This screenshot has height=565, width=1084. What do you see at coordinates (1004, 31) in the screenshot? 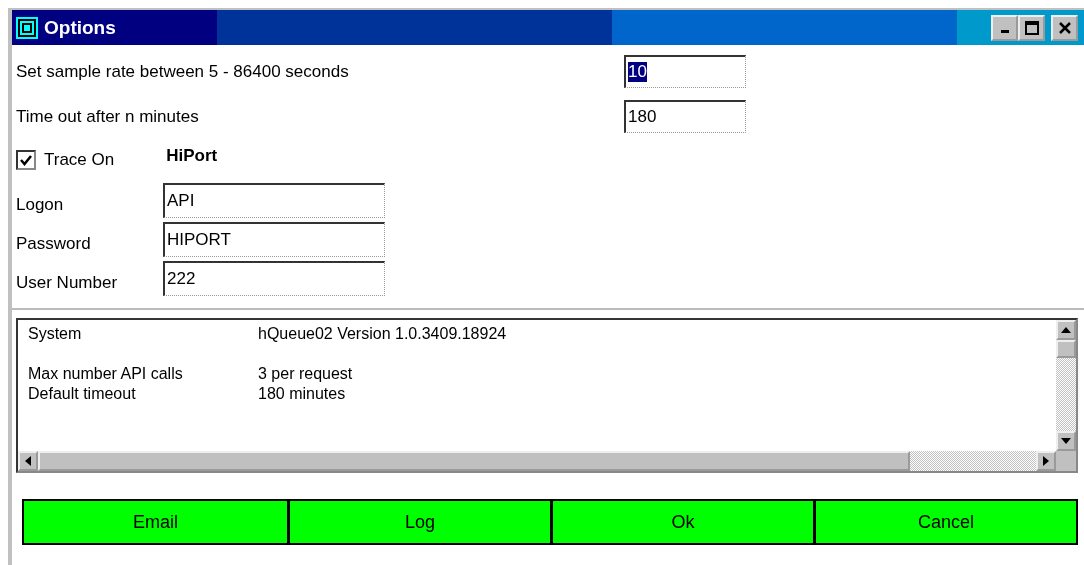
I see `minimize-icon` at bounding box center [1004, 31].